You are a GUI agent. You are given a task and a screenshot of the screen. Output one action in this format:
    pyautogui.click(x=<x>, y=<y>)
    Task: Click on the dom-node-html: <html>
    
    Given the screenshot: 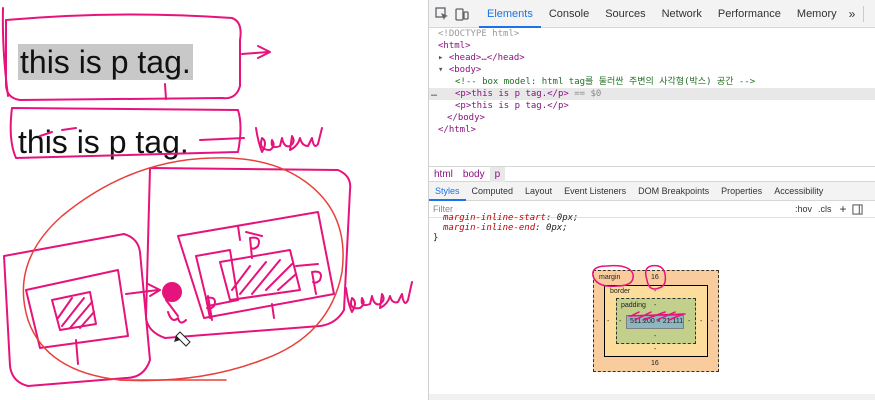 What is the action you would take?
    pyautogui.click(x=652, y=46)
    